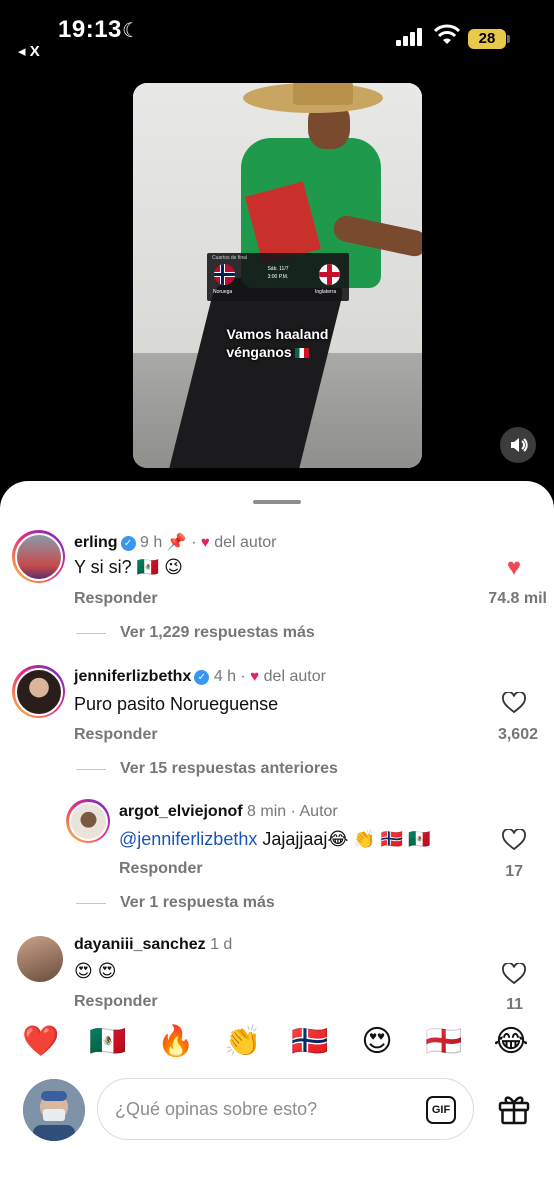 Image resolution: width=554 pixels, height=1200 pixels. I want to click on reaction-laughing: 😂, so click(511, 1041).